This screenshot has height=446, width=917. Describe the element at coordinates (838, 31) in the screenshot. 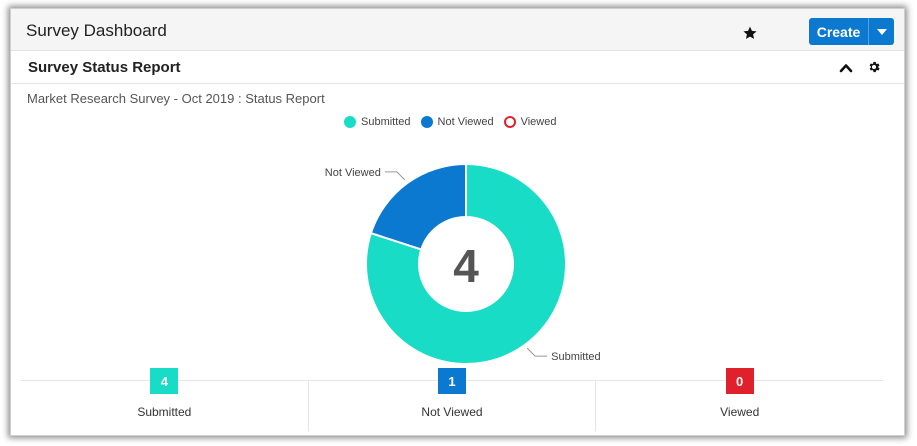

I see `create-button: Create` at that location.